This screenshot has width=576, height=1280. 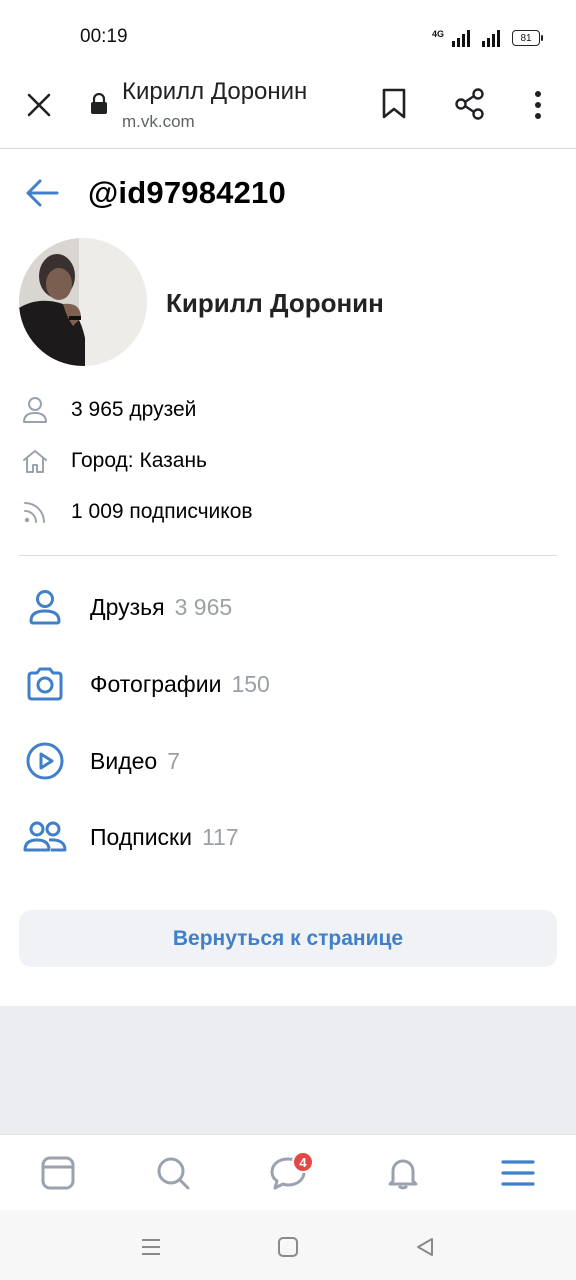 I want to click on info-row-followers: 1 009 подписчиков, so click(x=136, y=512).